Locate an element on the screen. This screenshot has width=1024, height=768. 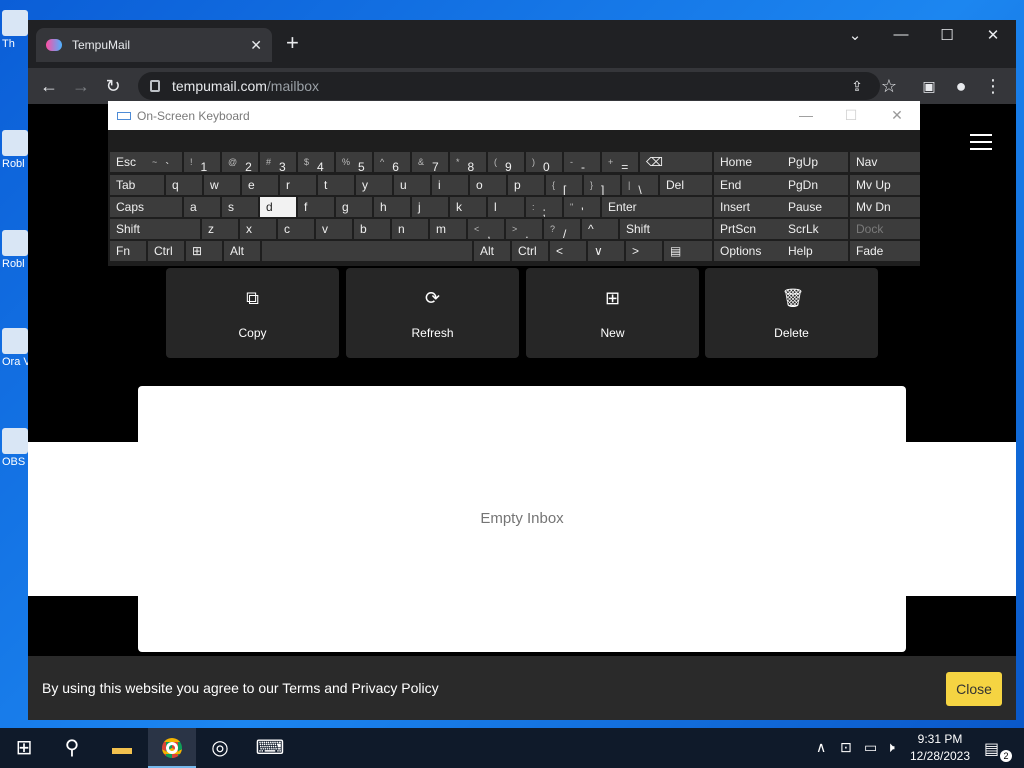
osk-key-symbol: < is located at coordinates (568, 251).